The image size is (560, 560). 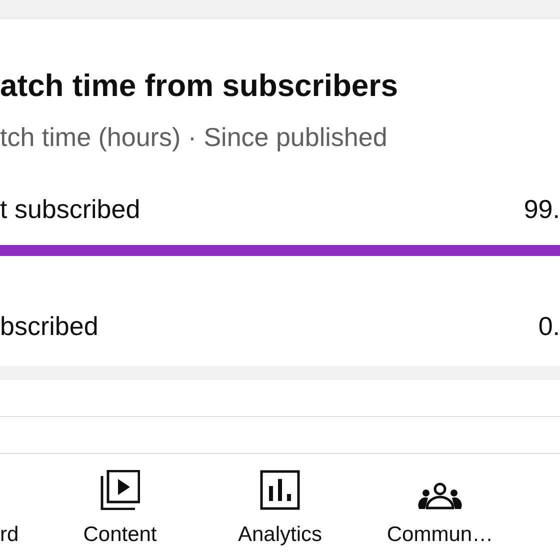 I want to click on row-label: bscribed, so click(x=49, y=326).